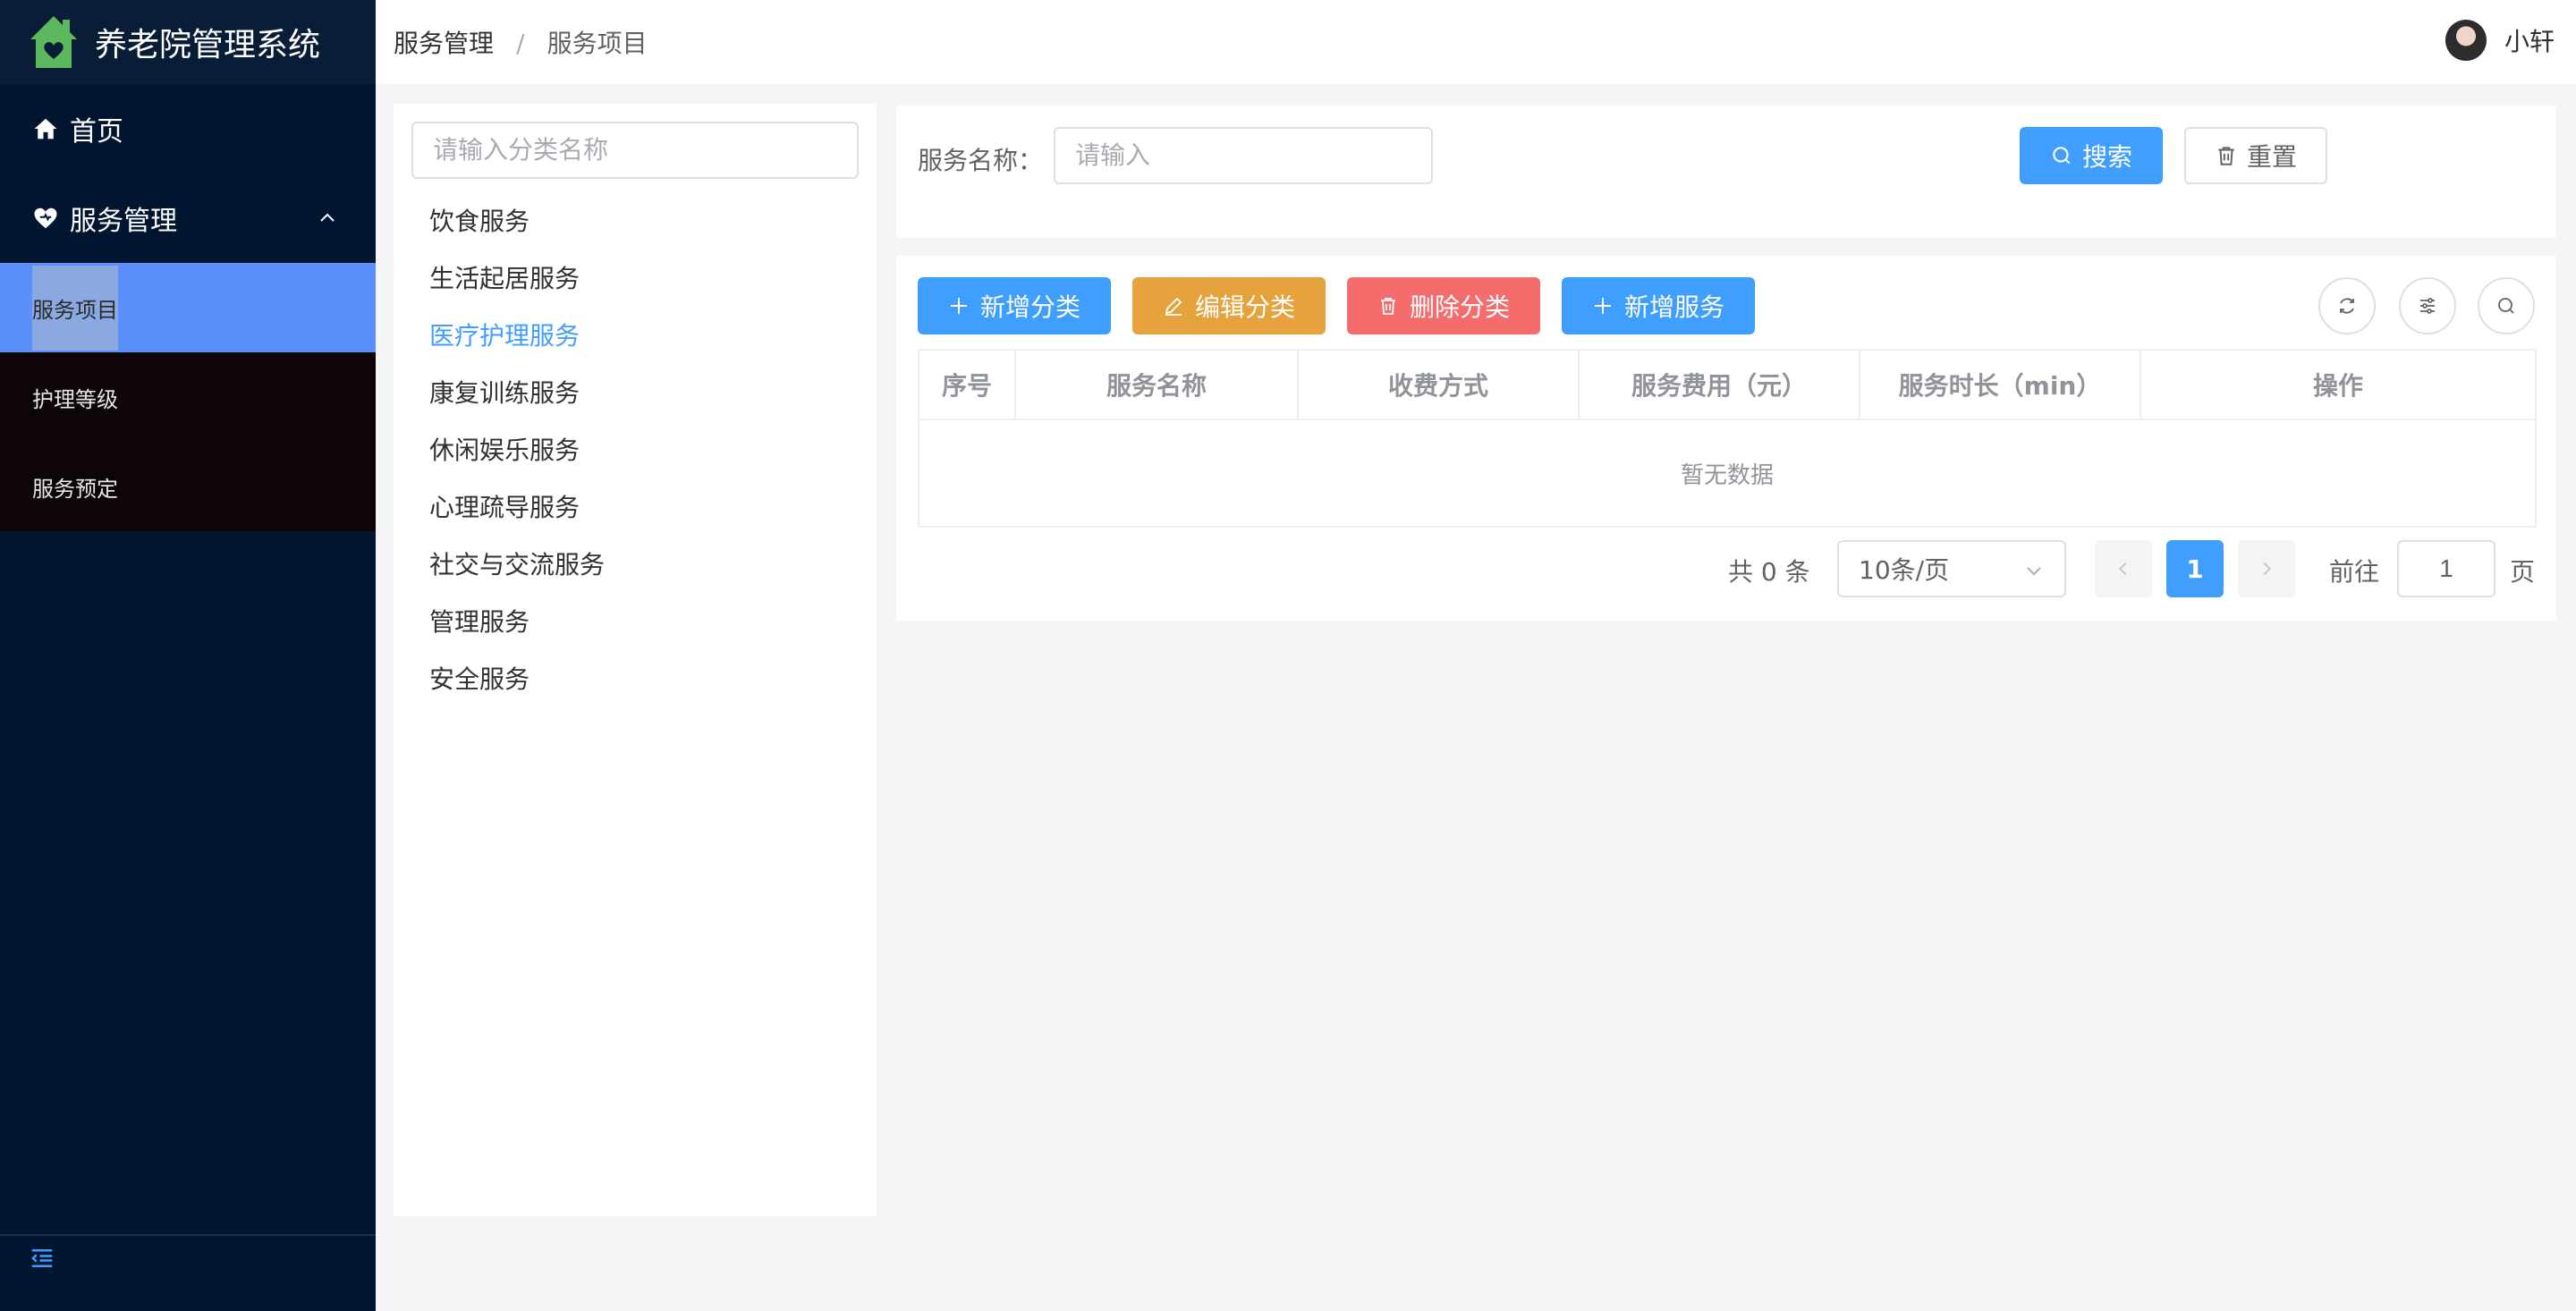 This screenshot has height=1311, width=2576. What do you see at coordinates (188, 307) in the screenshot?
I see `sidebar-item-service-items: 服务项目` at bounding box center [188, 307].